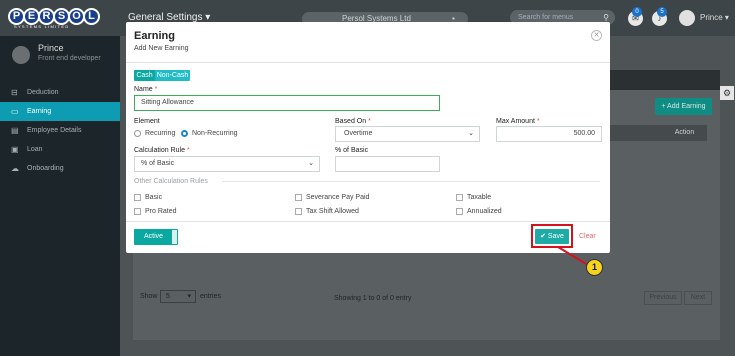  What do you see at coordinates (479, 197) in the screenshot?
I see `taxable-label: Taxable` at bounding box center [479, 197].